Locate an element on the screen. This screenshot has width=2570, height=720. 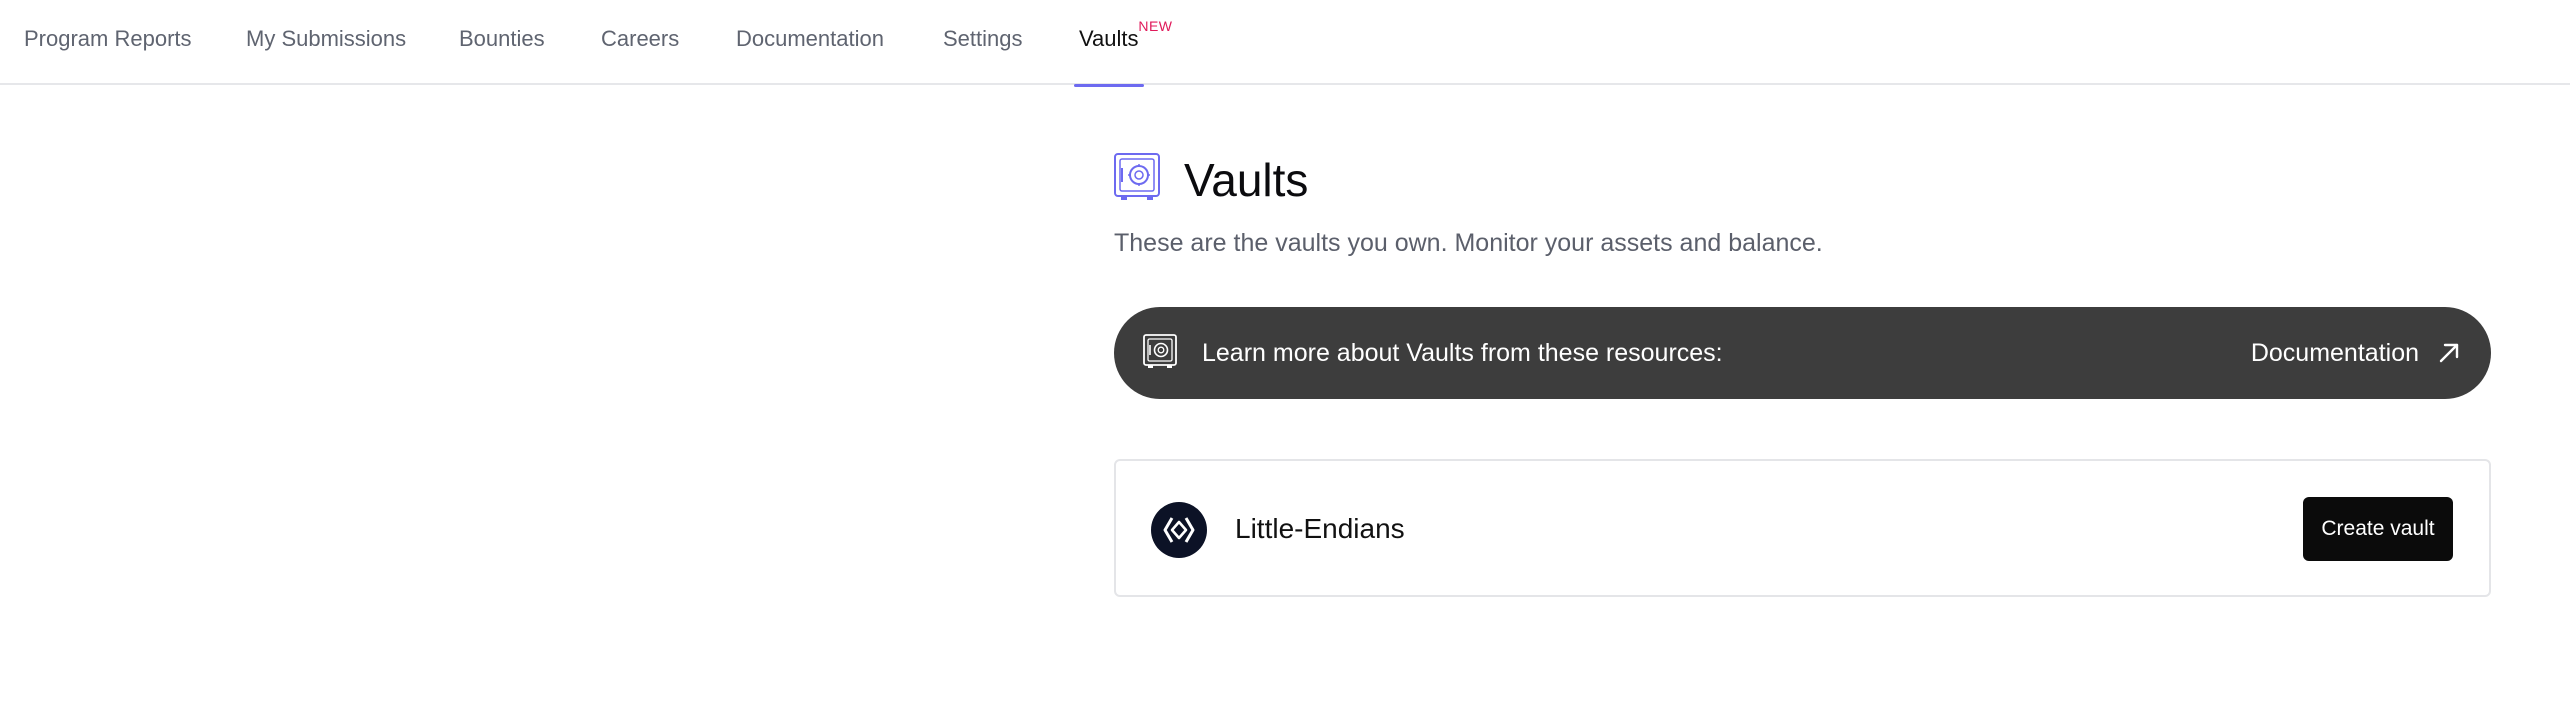
tab-program-reports: Program Reports is located at coordinates (108, 42).